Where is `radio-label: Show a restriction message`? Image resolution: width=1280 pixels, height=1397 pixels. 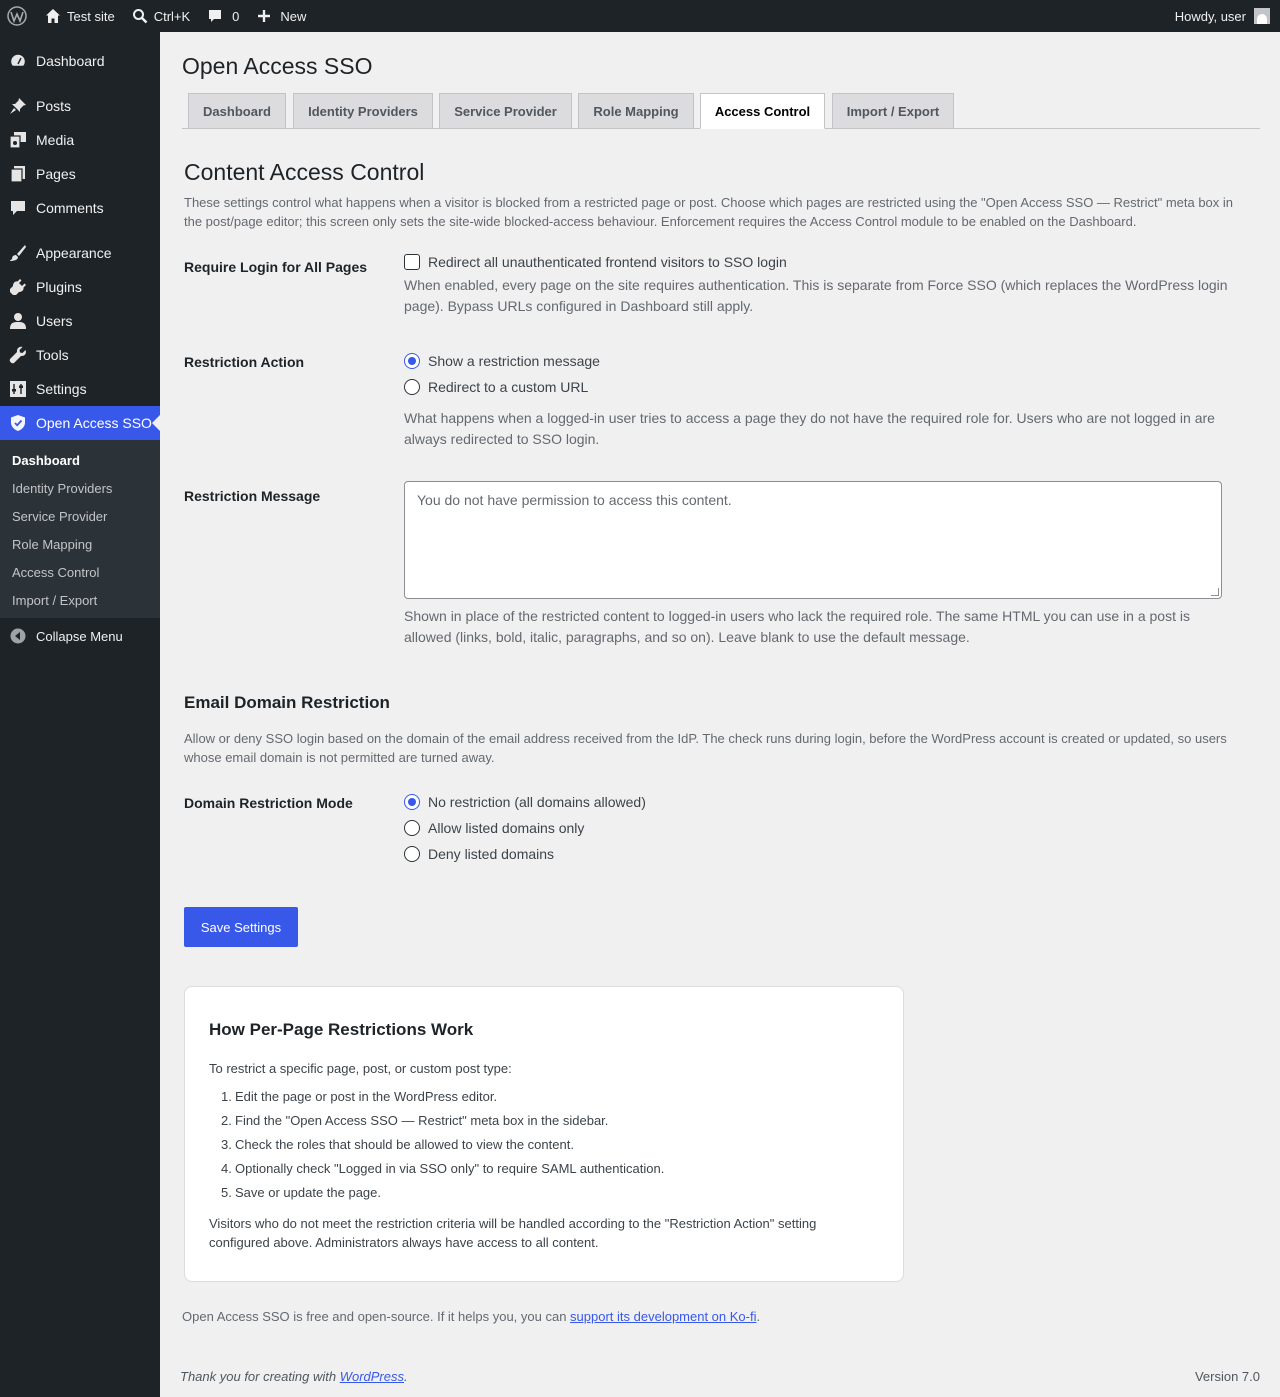
radio-label: Show a restriction message is located at coordinates (514, 361).